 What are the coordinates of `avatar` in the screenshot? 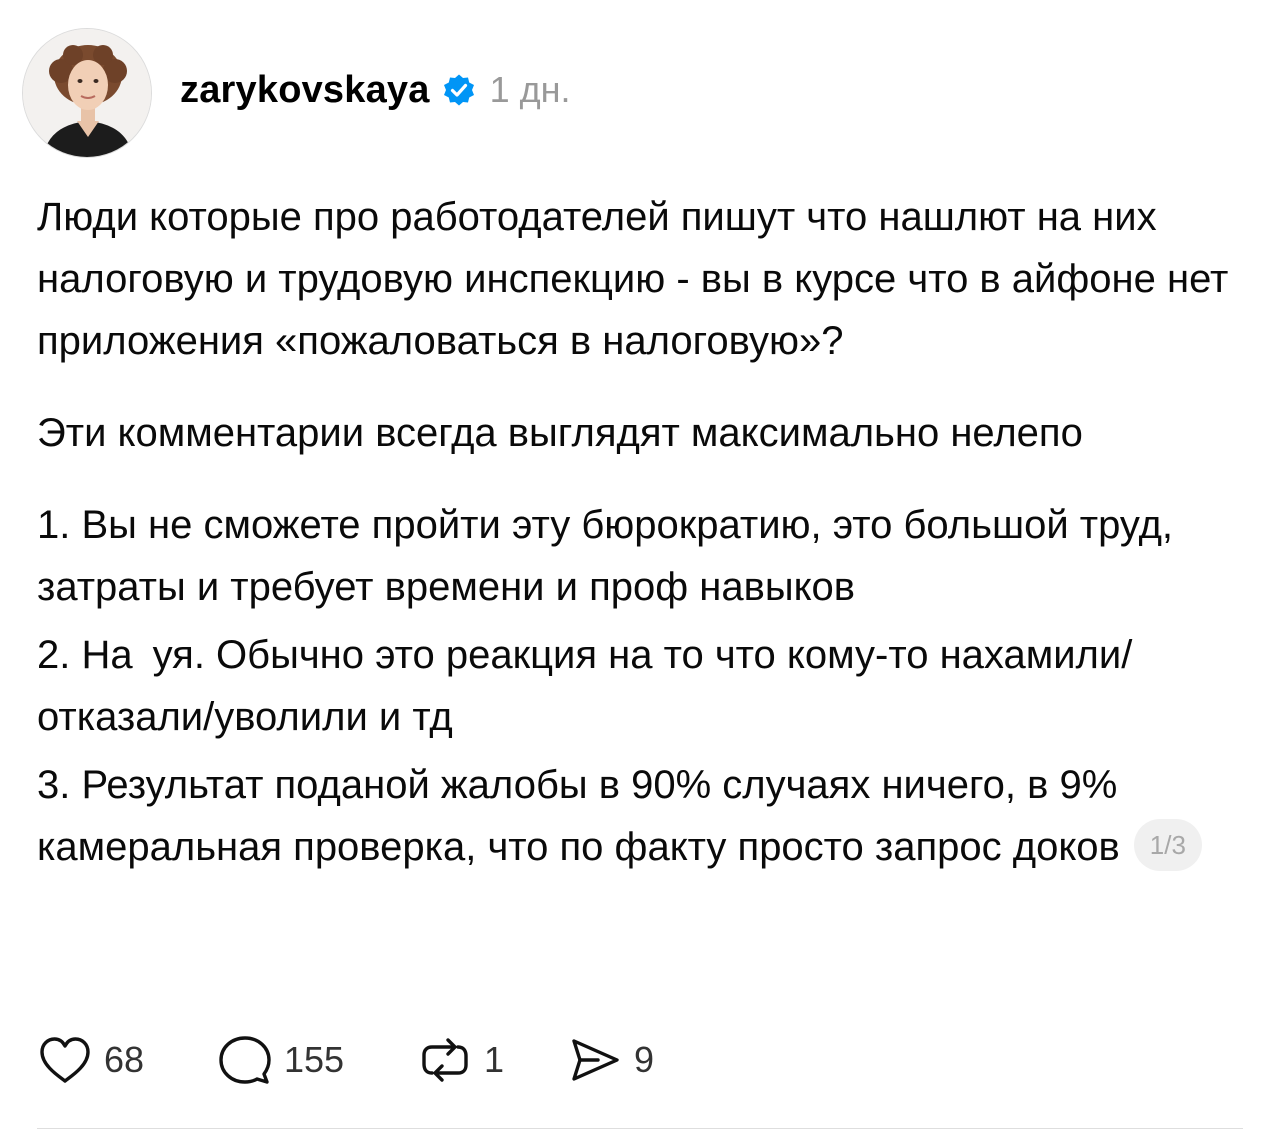 It's located at (87, 93).